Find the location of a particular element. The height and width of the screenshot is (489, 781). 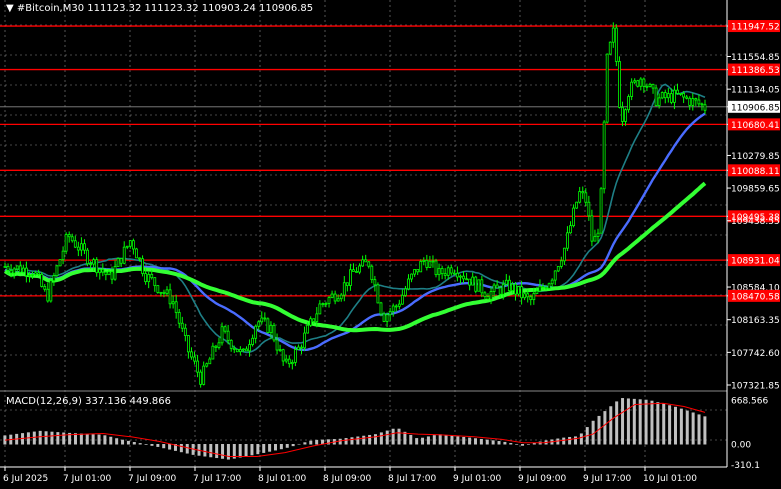

price-axis-label: 107742.60 is located at coordinates (755, 354).